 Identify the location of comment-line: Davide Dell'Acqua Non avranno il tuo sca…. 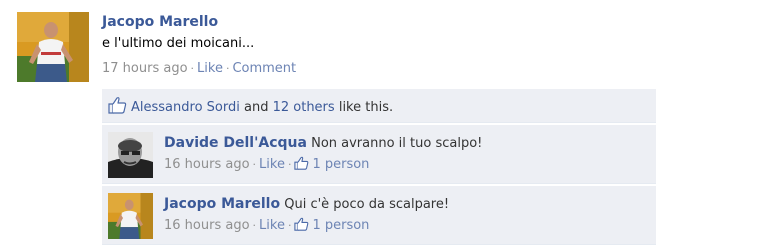
(404, 143).